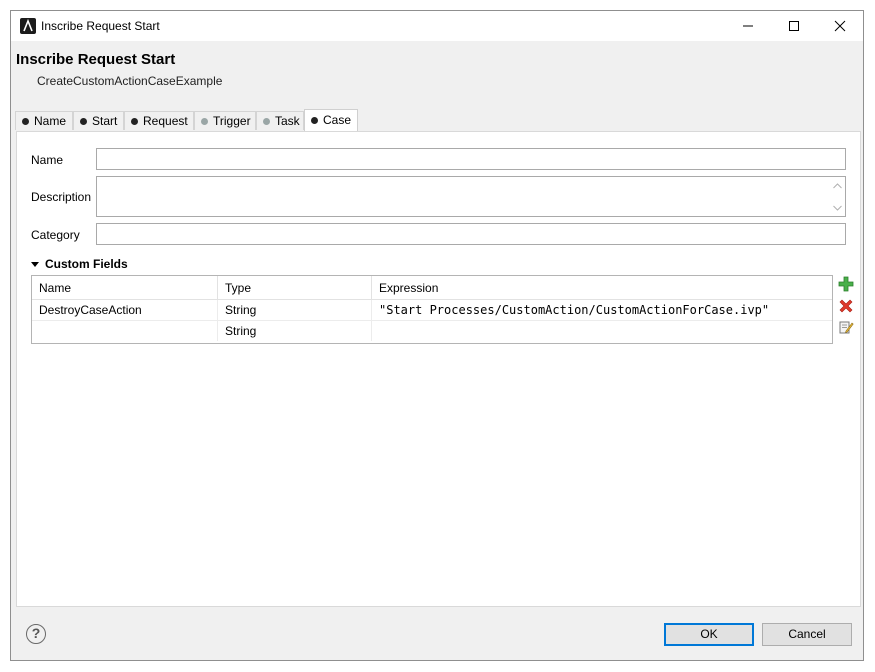  What do you see at coordinates (807, 634) in the screenshot?
I see `cancel-button: Cancel` at bounding box center [807, 634].